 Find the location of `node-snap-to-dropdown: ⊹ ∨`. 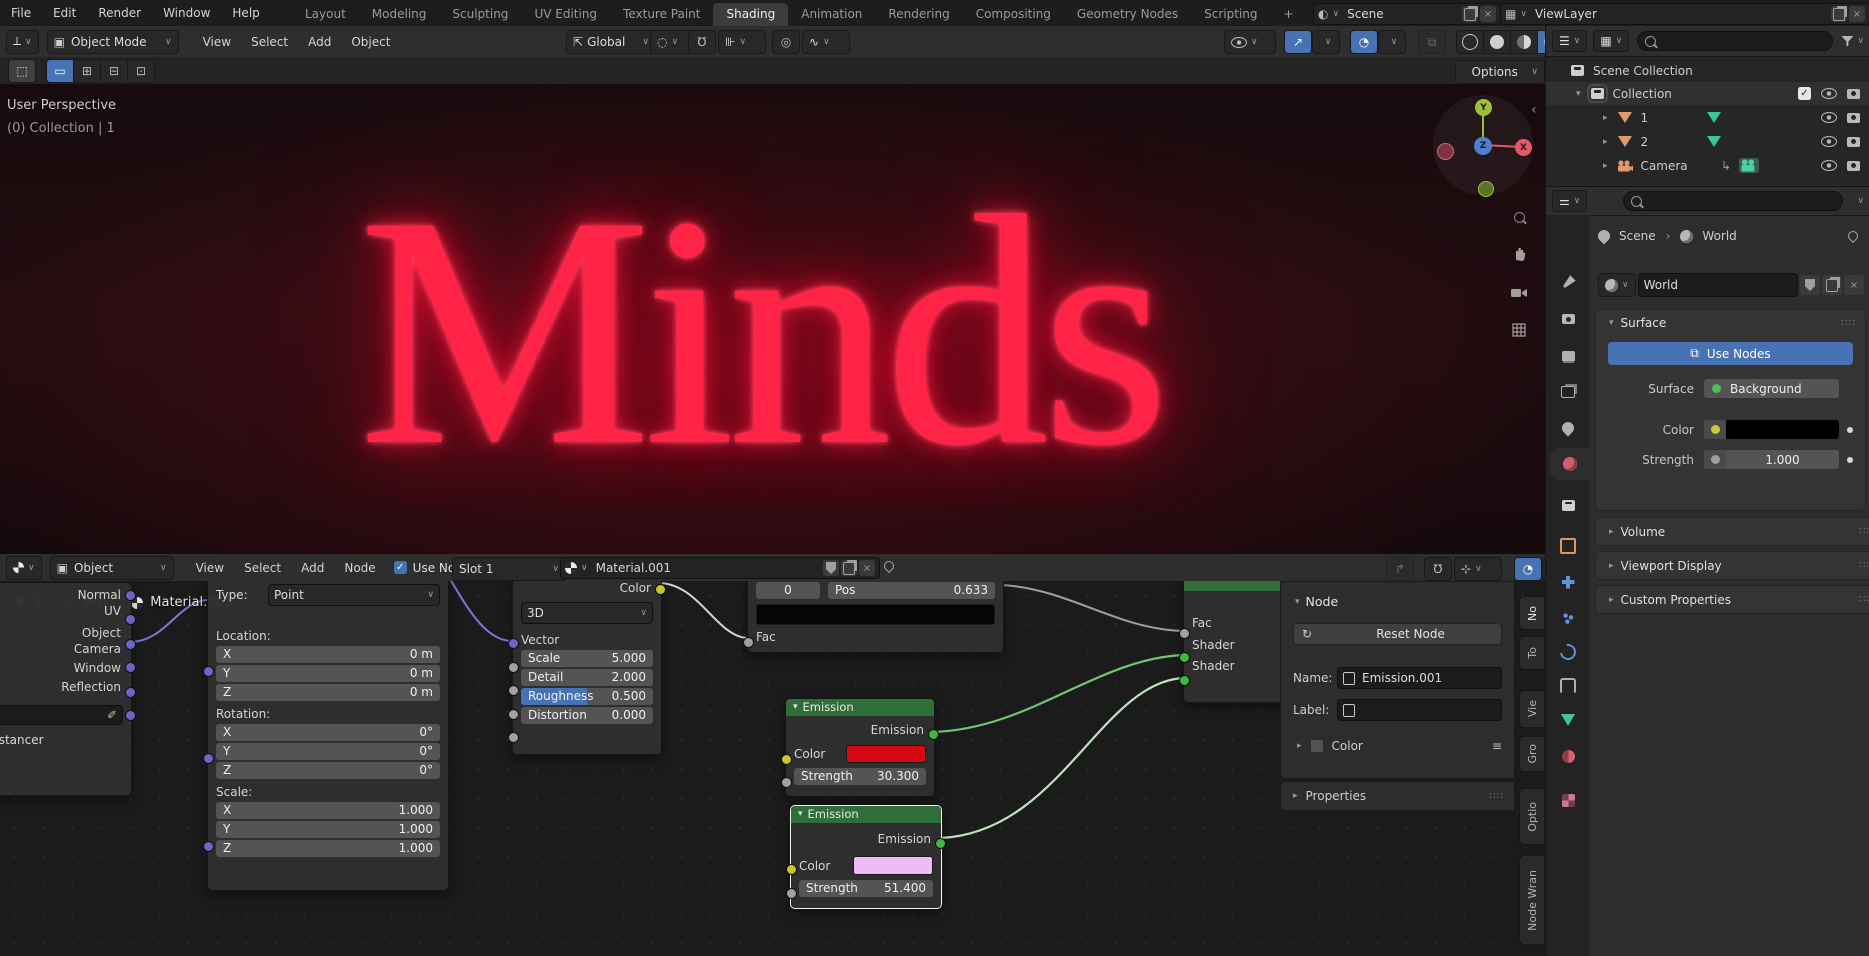

node-snap-to-dropdown: ⊹ ∨ is located at coordinates (1478, 569).